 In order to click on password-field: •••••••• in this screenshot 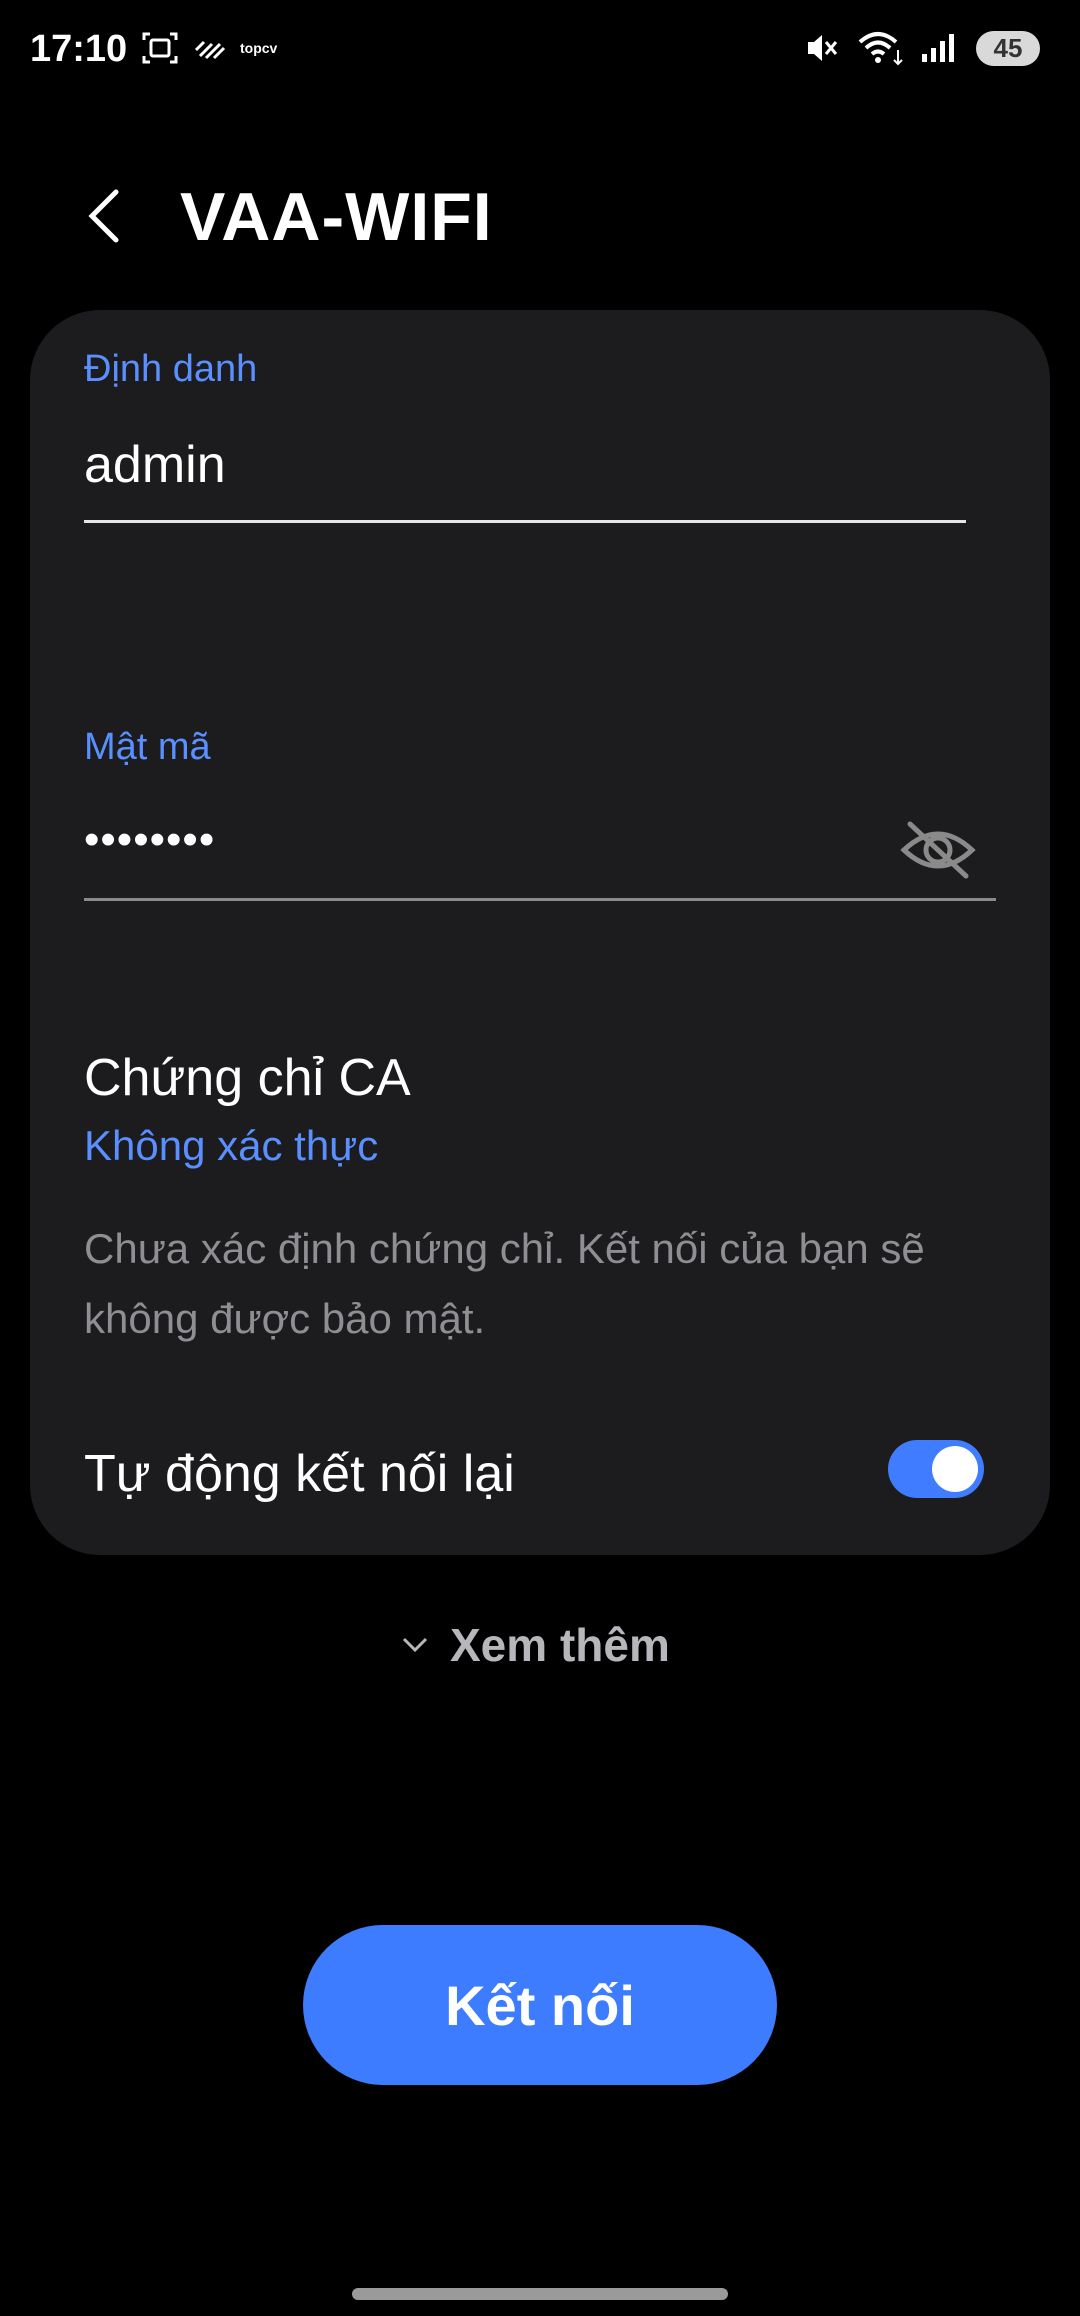, I will do `click(149, 840)`.